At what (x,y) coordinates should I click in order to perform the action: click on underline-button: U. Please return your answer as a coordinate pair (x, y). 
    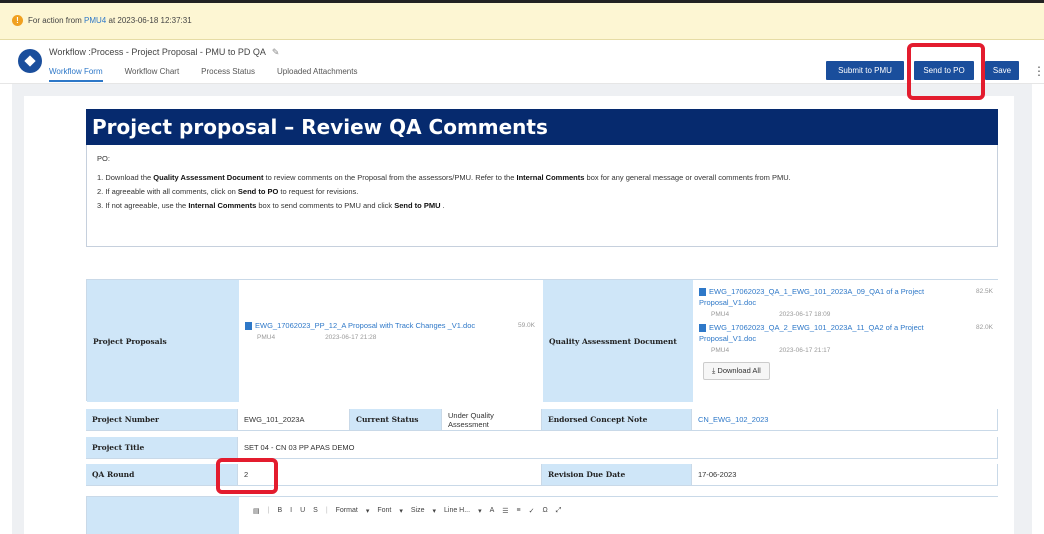
    Looking at the image, I should click on (302, 520).